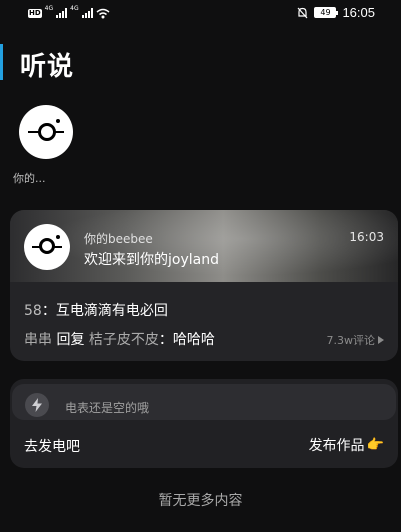 The height and width of the screenshot is (532, 401). Describe the element at coordinates (336, 446) in the screenshot. I see `publish-label: 发布作品` at that location.